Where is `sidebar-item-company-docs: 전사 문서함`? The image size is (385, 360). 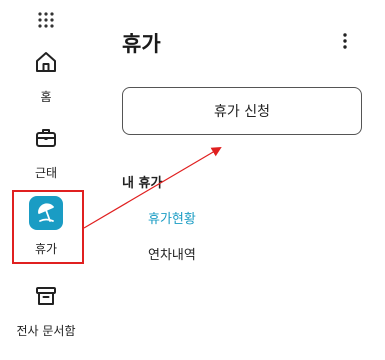
sidebar-item-company-docs: 전사 문서함 is located at coordinates (46, 309).